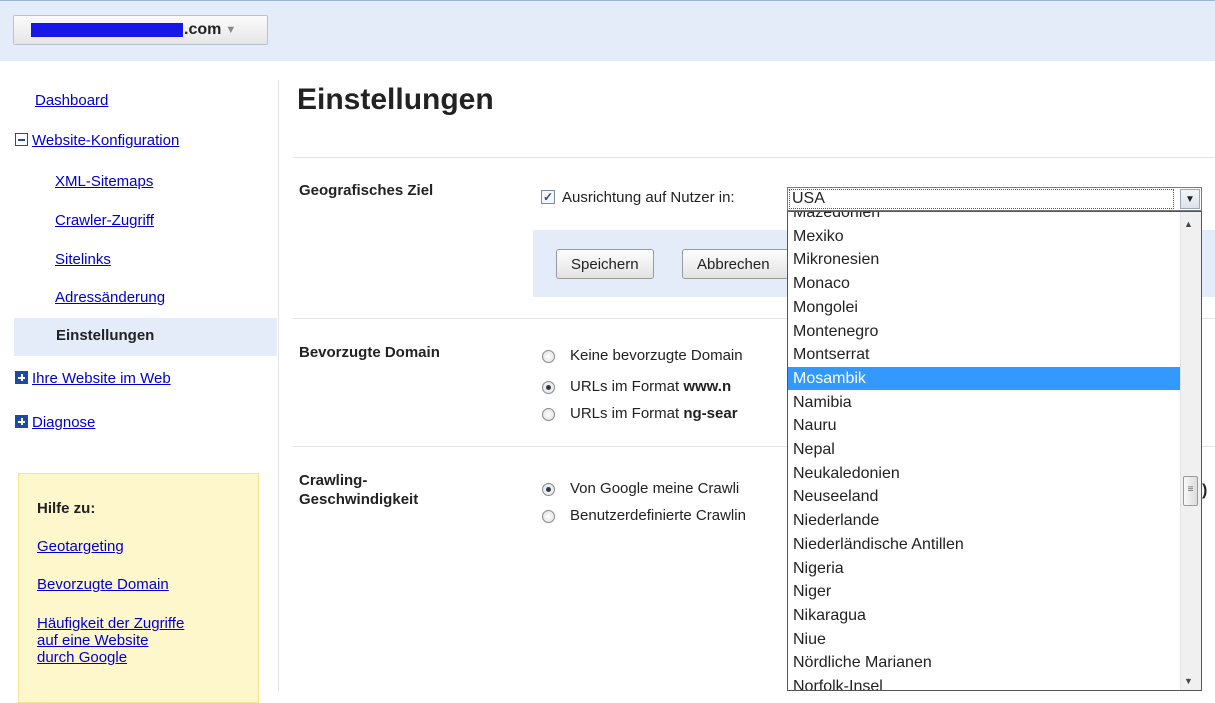  Describe the element at coordinates (1188, 224) in the screenshot. I see `scroll-up-arrow-icon: ▲` at that location.